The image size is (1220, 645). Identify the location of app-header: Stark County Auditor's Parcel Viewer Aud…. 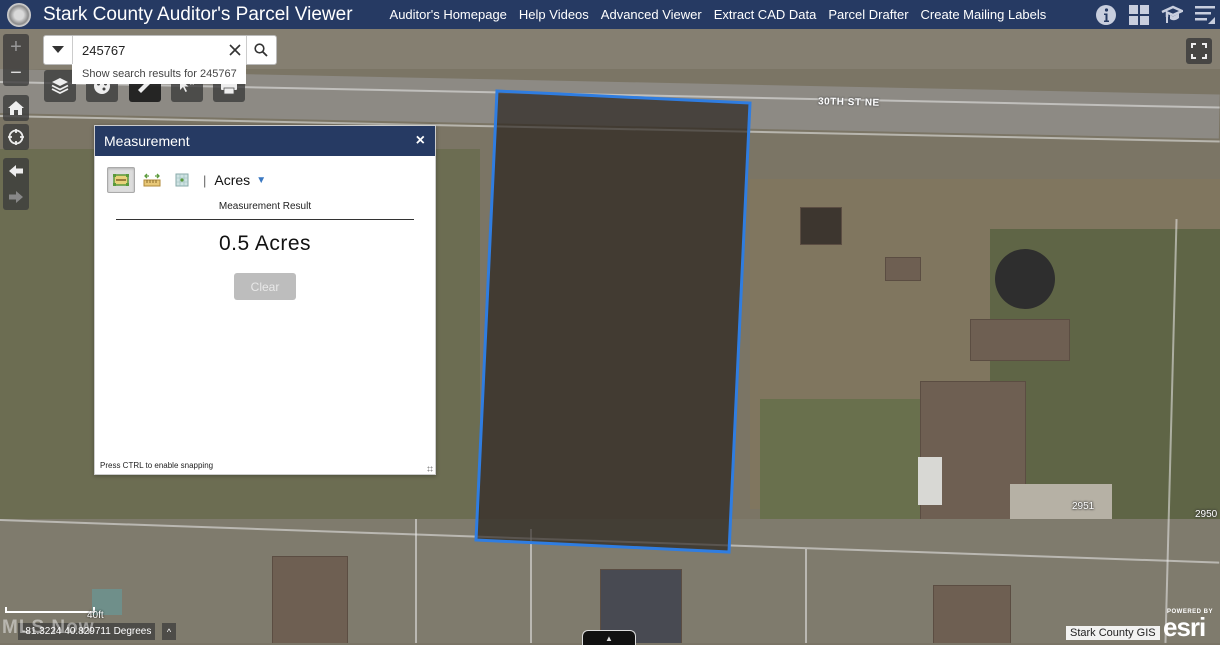
(610, 14).